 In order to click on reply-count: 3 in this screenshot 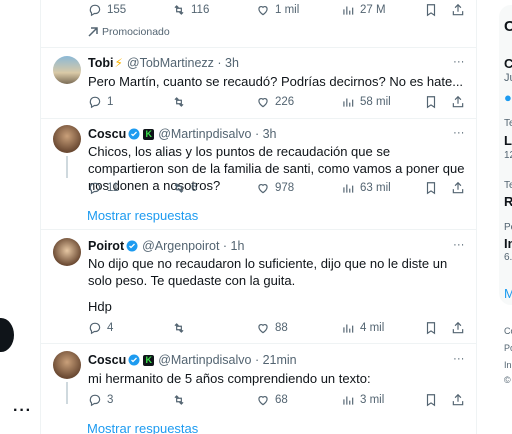, I will do `click(110, 400)`.